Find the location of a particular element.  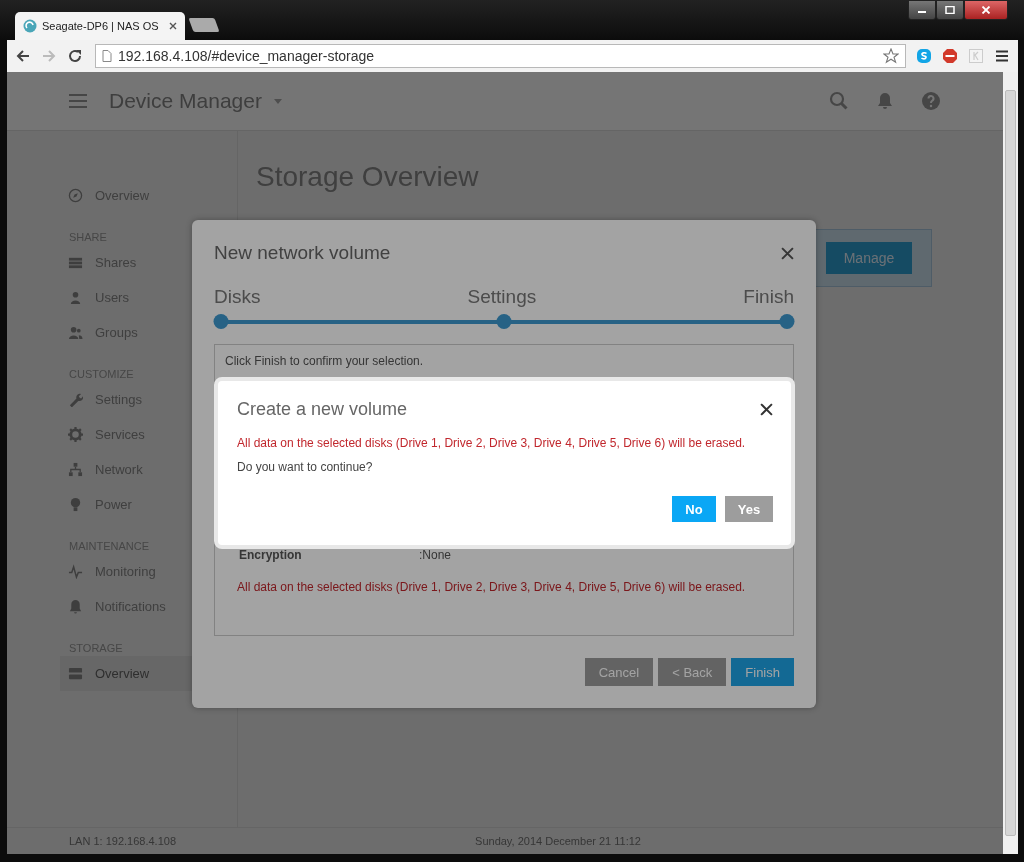

url-text: 192.168.4.108/#device_manager-storage is located at coordinates (247, 56).